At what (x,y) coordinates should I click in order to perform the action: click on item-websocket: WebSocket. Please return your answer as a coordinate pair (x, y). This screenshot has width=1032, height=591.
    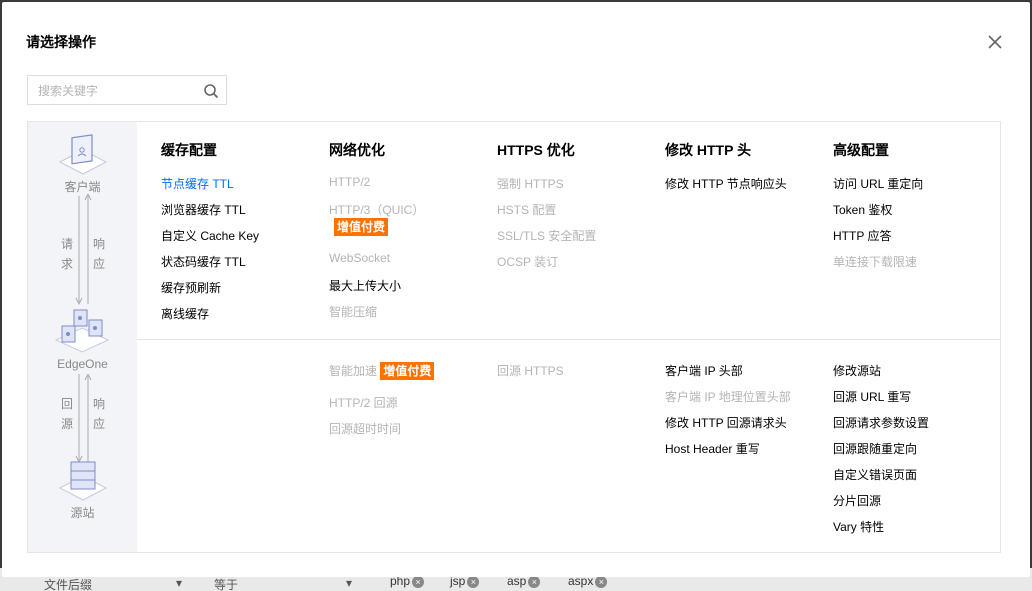
    Looking at the image, I should click on (360, 258).